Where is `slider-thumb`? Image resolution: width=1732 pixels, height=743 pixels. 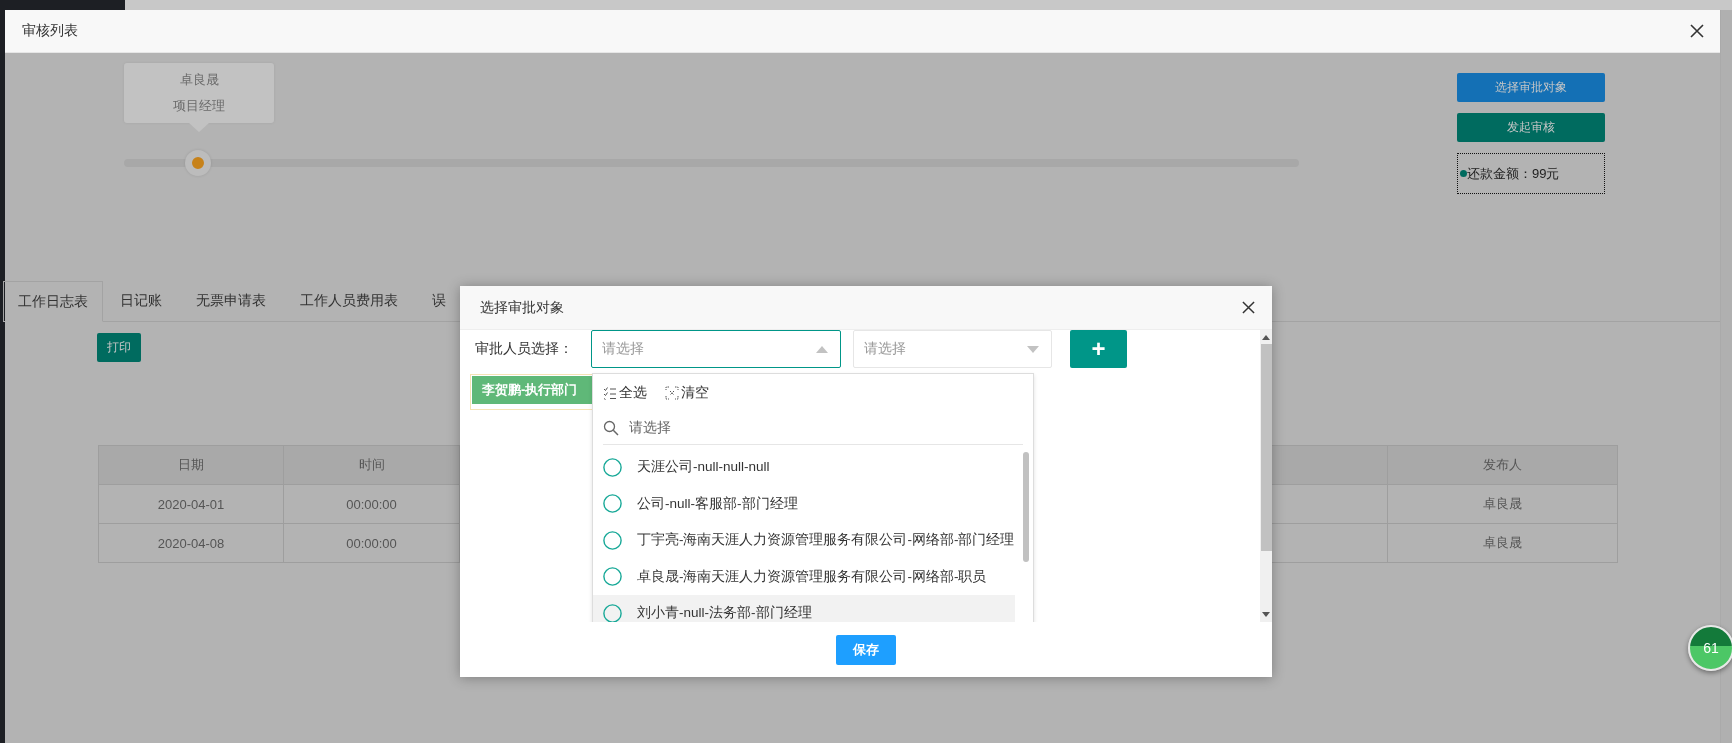 slider-thumb is located at coordinates (198, 163).